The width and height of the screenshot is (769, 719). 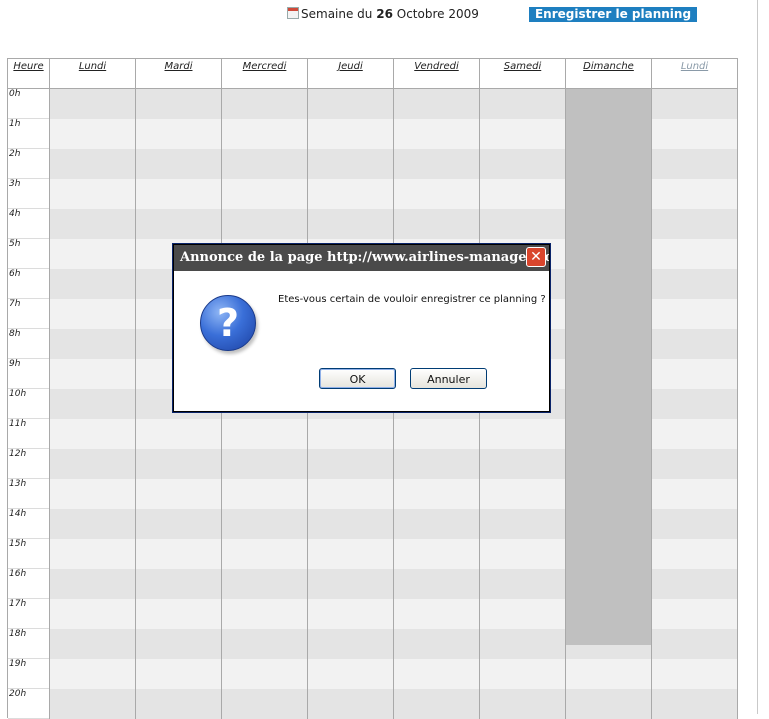 What do you see at coordinates (350, 74) in the screenshot?
I see `column-header-day: Jeudi` at bounding box center [350, 74].